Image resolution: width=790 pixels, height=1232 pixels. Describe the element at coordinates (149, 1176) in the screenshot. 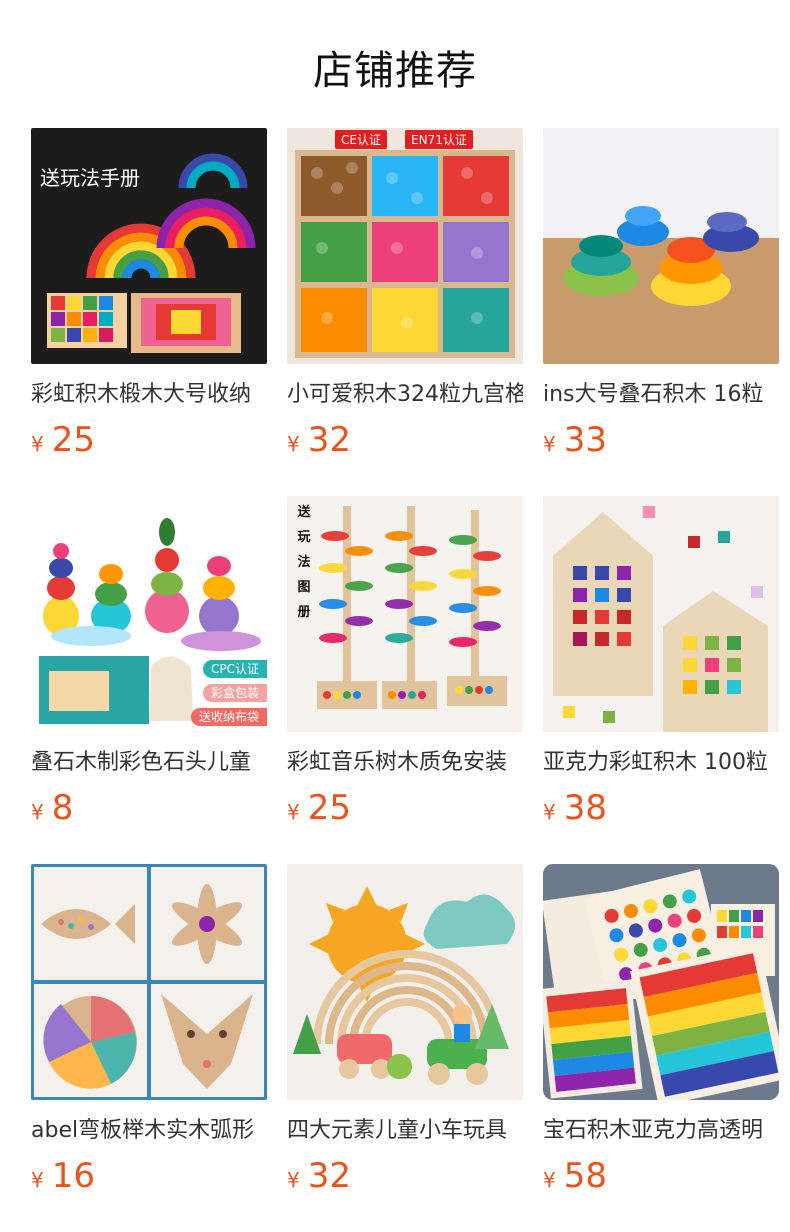

I see `product-price: ¥ 16` at that location.